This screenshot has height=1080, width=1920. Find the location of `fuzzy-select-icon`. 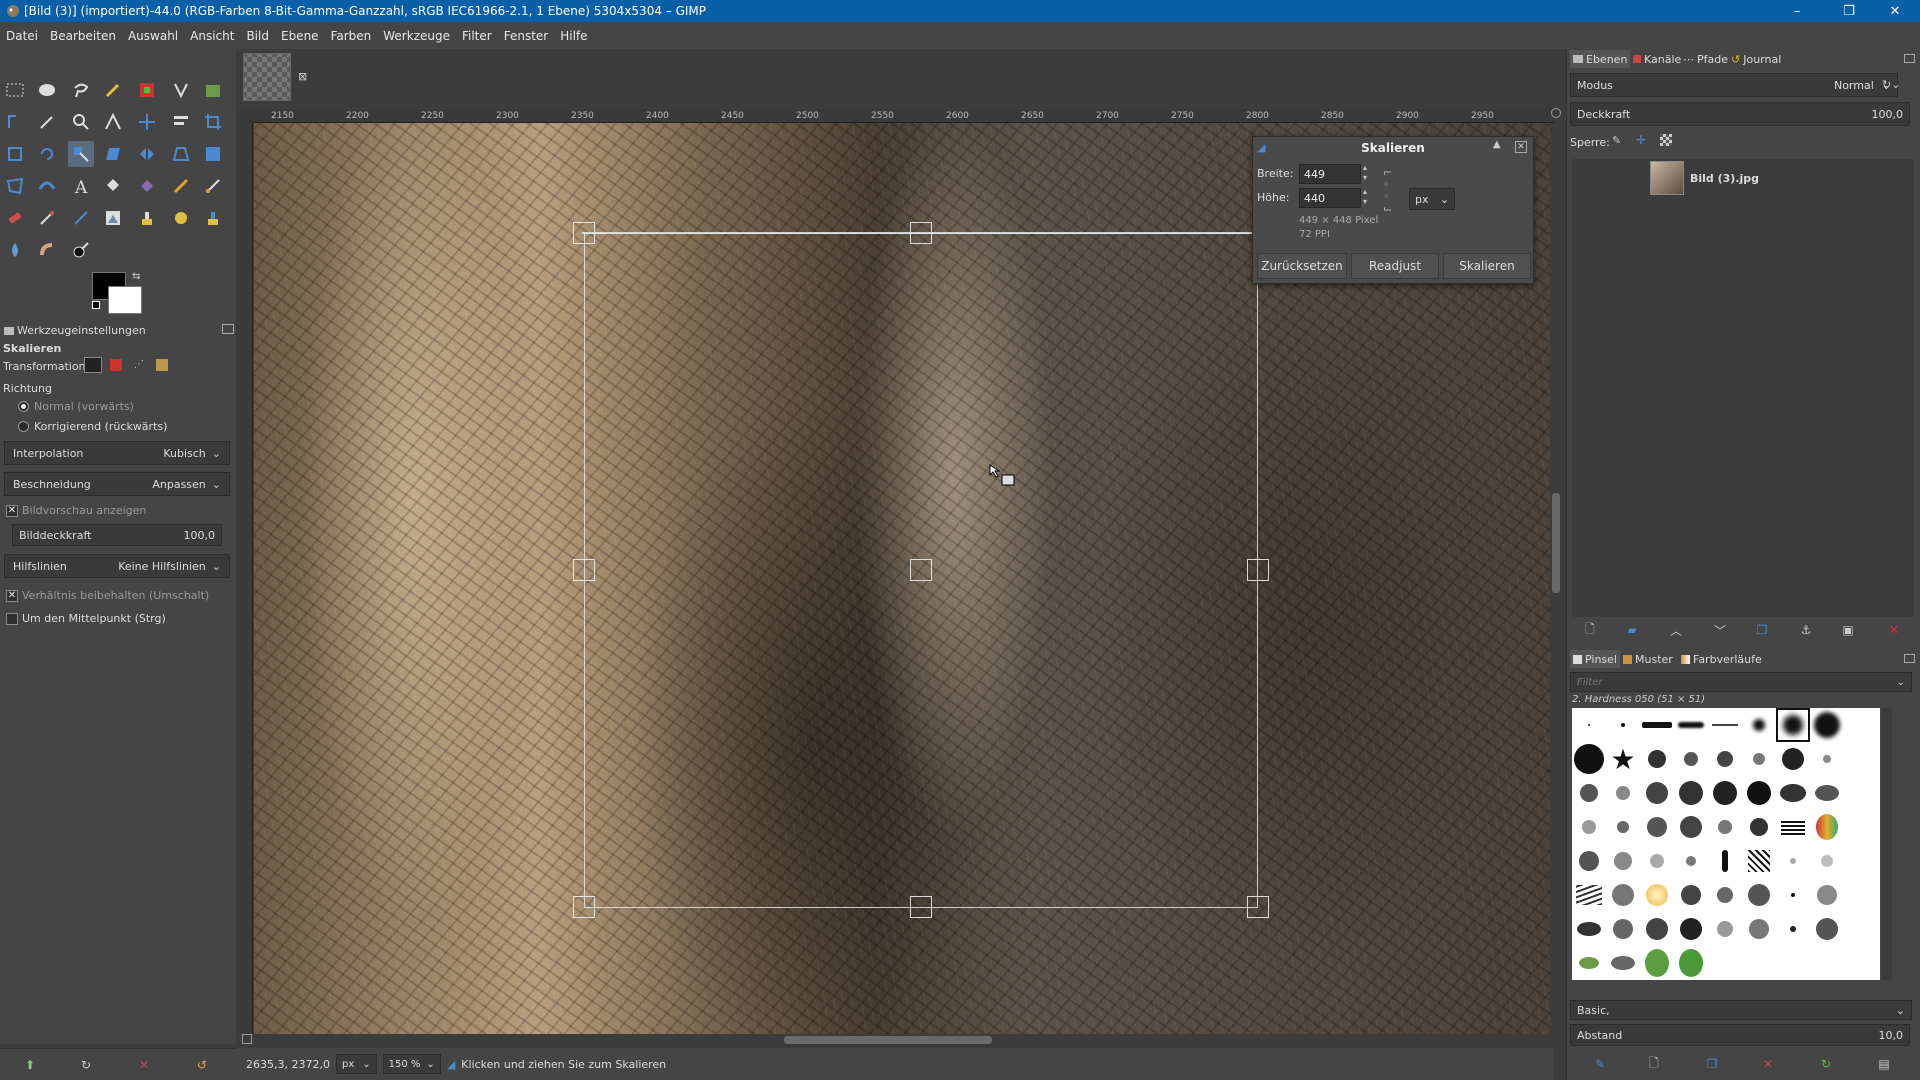

fuzzy-select-icon is located at coordinates (113, 90).